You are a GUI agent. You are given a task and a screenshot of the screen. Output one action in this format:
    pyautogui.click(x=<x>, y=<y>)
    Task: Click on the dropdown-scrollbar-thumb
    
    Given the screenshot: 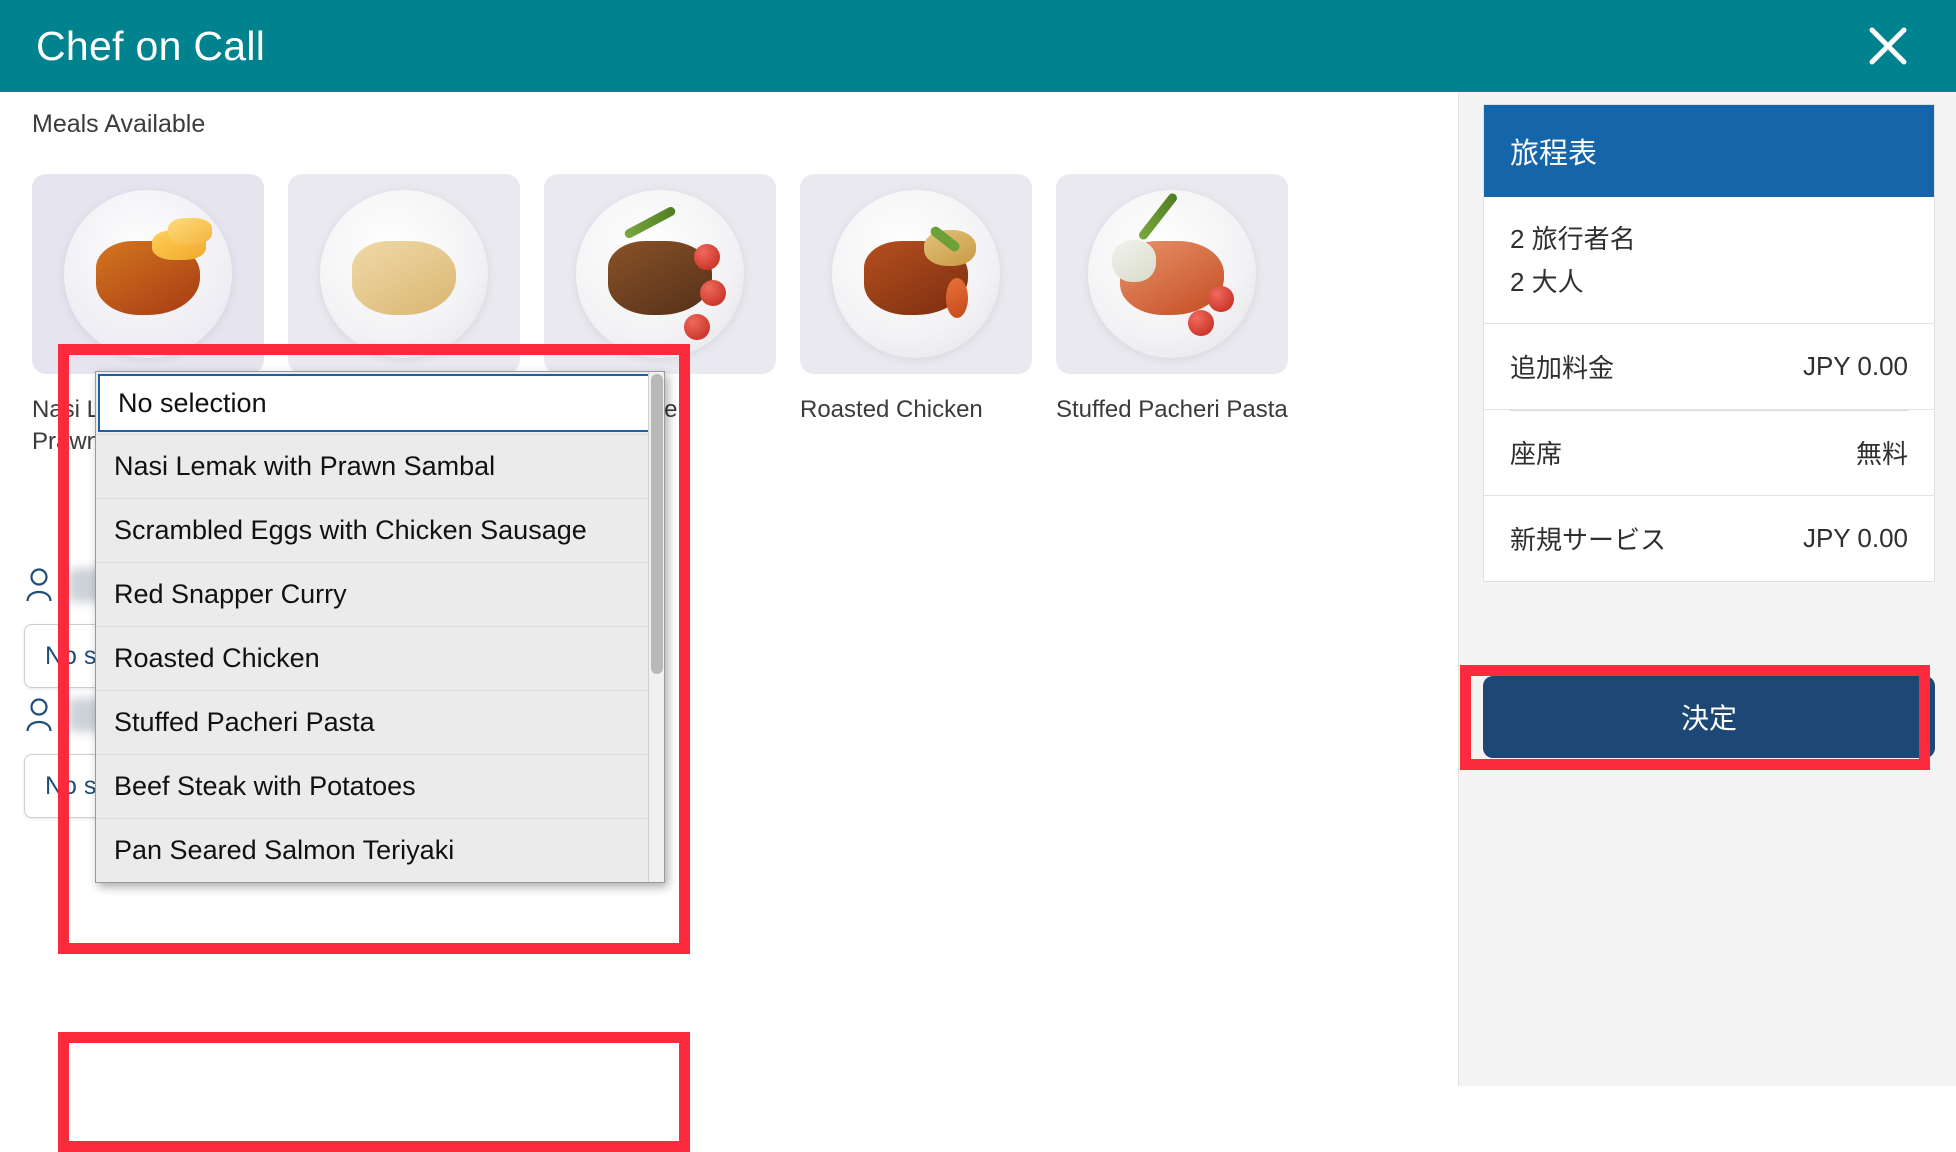 What is the action you would take?
    pyautogui.click(x=657, y=524)
    